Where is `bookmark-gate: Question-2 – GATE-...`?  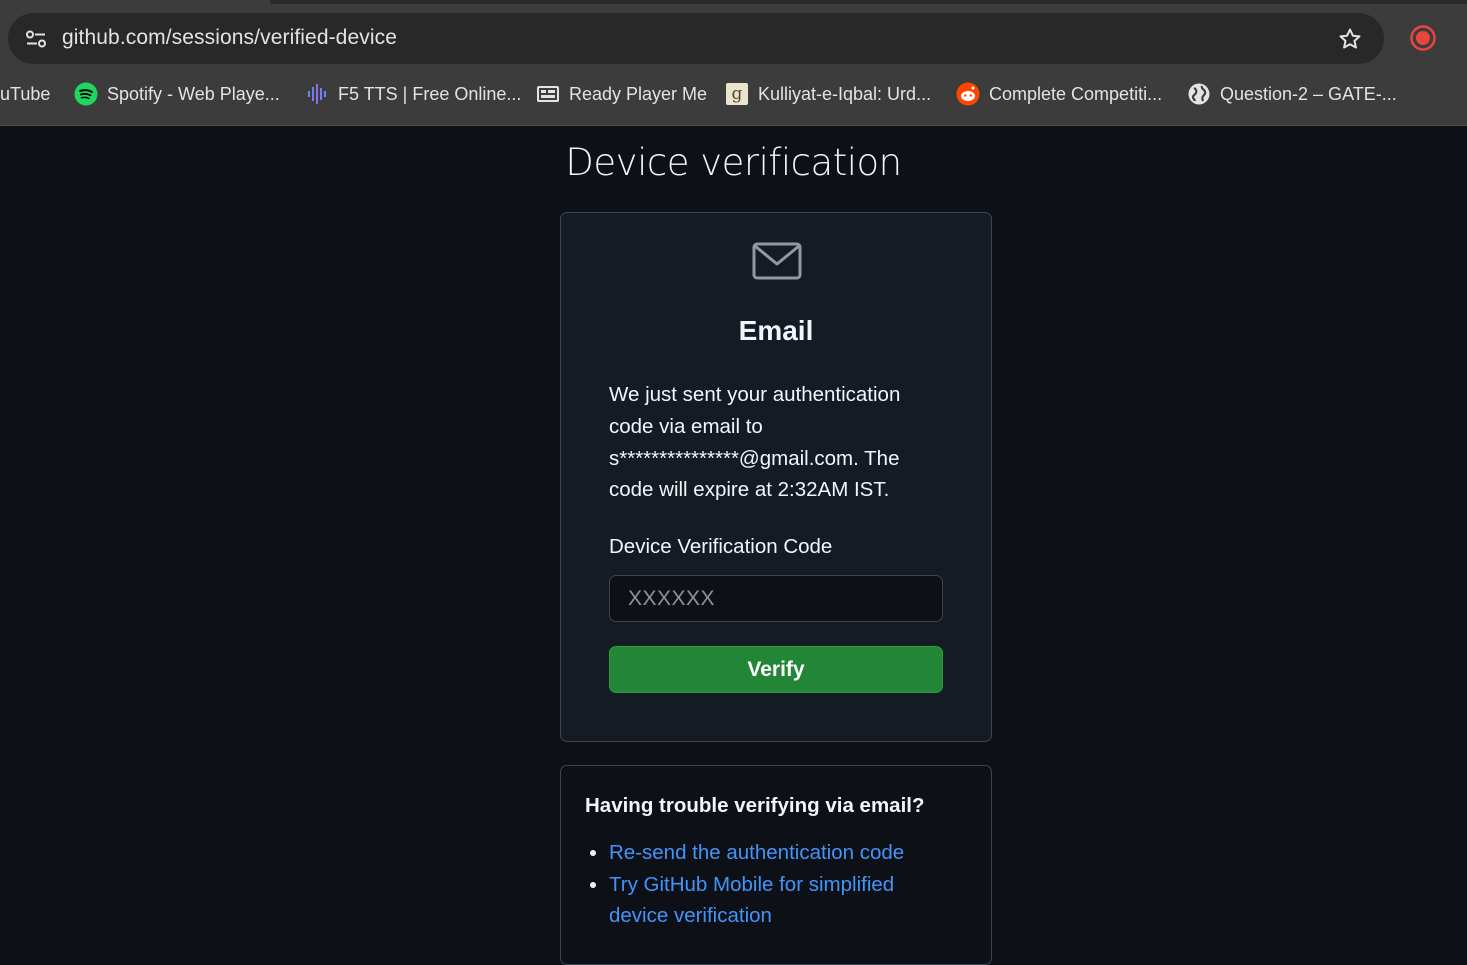
bookmark-gate: Question-2 – GATE-... is located at coordinates (1292, 94).